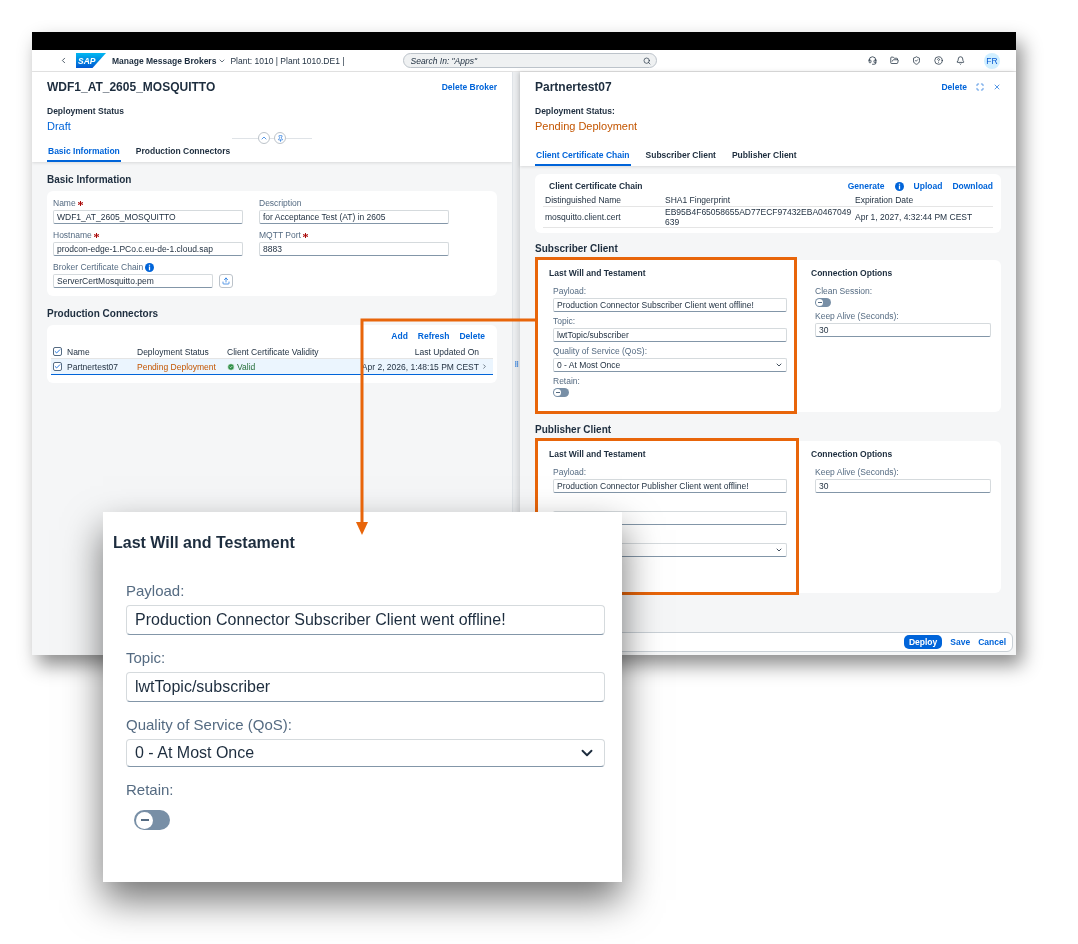 The image size is (1078, 944). What do you see at coordinates (529, 60) in the screenshot?
I see `search-field: Search In: "Apps"` at bounding box center [529, 60].